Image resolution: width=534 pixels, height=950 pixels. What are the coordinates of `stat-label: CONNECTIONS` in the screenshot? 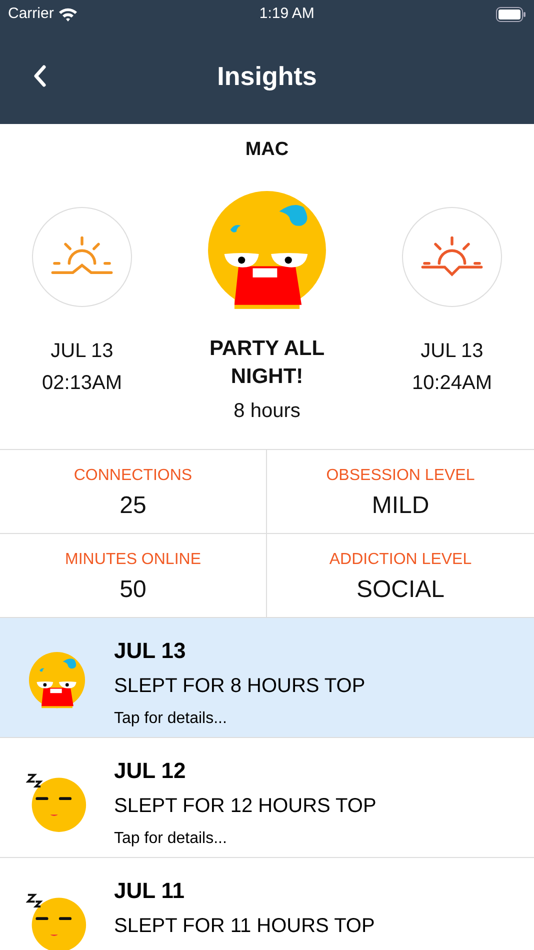 It's located at (133, 476).